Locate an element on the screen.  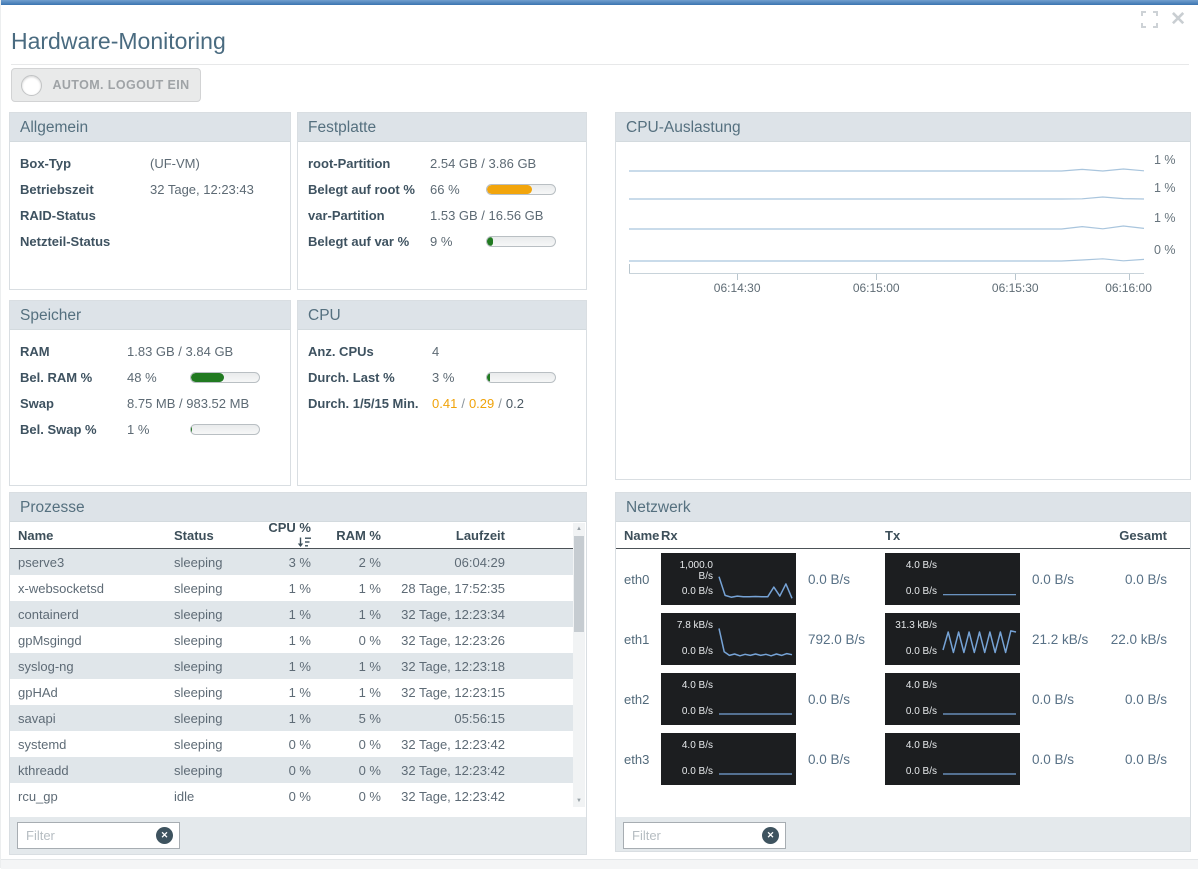
column-header-laufzeit: Laufzeit is located at coordinates (443, 535).